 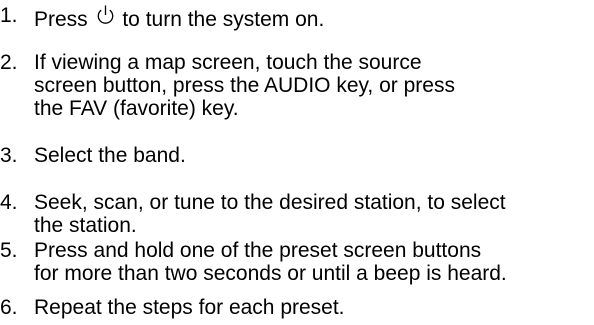 What do you see at coordinates (64, 19) in the screenshot?
I see `step-text-before-icon: Press` at bounding box center [64, 19].